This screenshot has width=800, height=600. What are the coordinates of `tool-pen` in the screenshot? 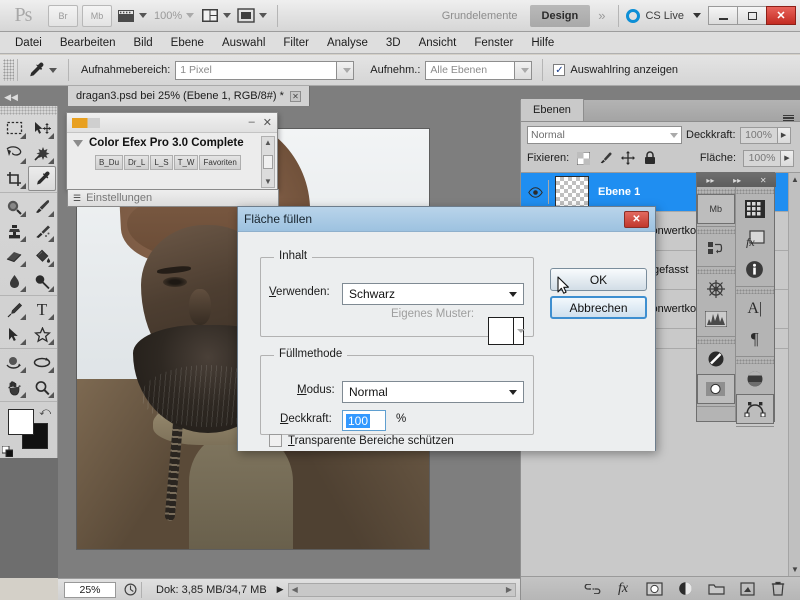 It's located at (14, 309).